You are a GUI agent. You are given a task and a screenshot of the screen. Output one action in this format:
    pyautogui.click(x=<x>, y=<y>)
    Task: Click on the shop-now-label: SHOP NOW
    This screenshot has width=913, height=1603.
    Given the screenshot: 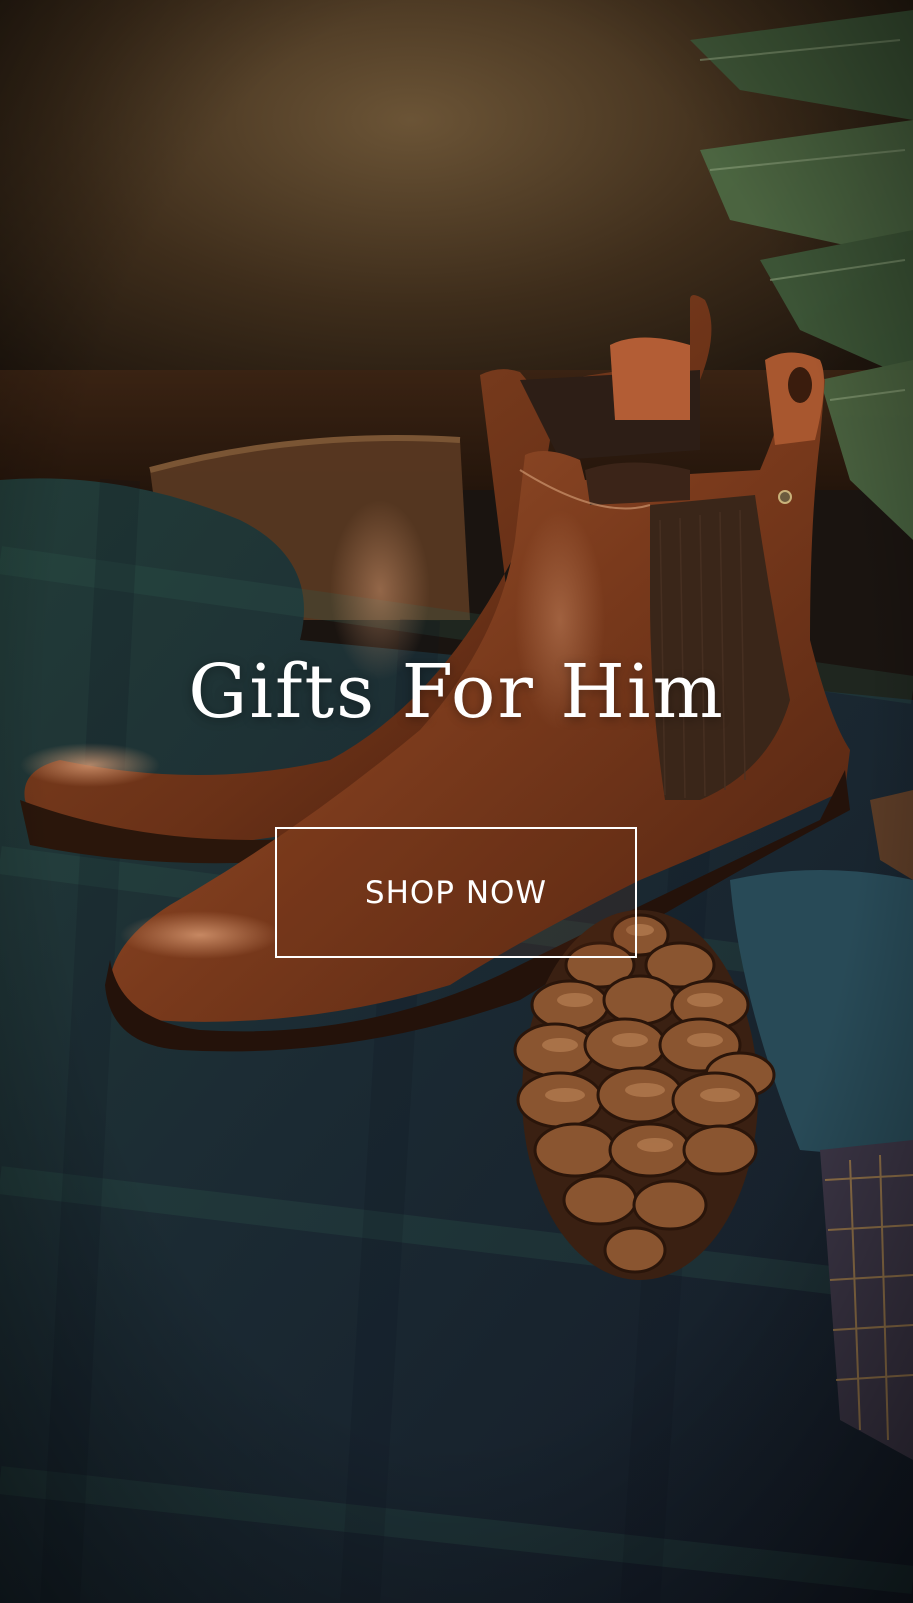 What is the action you would take?
    pyautogui.click(x=456, y=892)
    